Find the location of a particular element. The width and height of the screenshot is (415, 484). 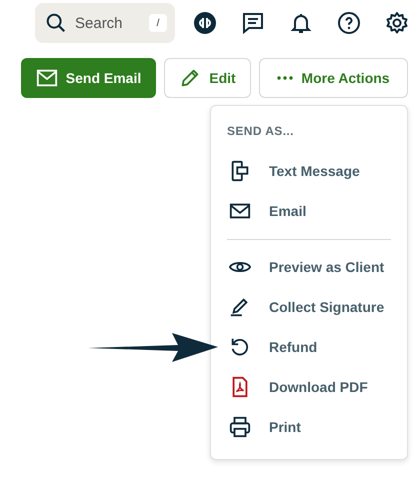

help-icon is located at coordinates (349, 23).